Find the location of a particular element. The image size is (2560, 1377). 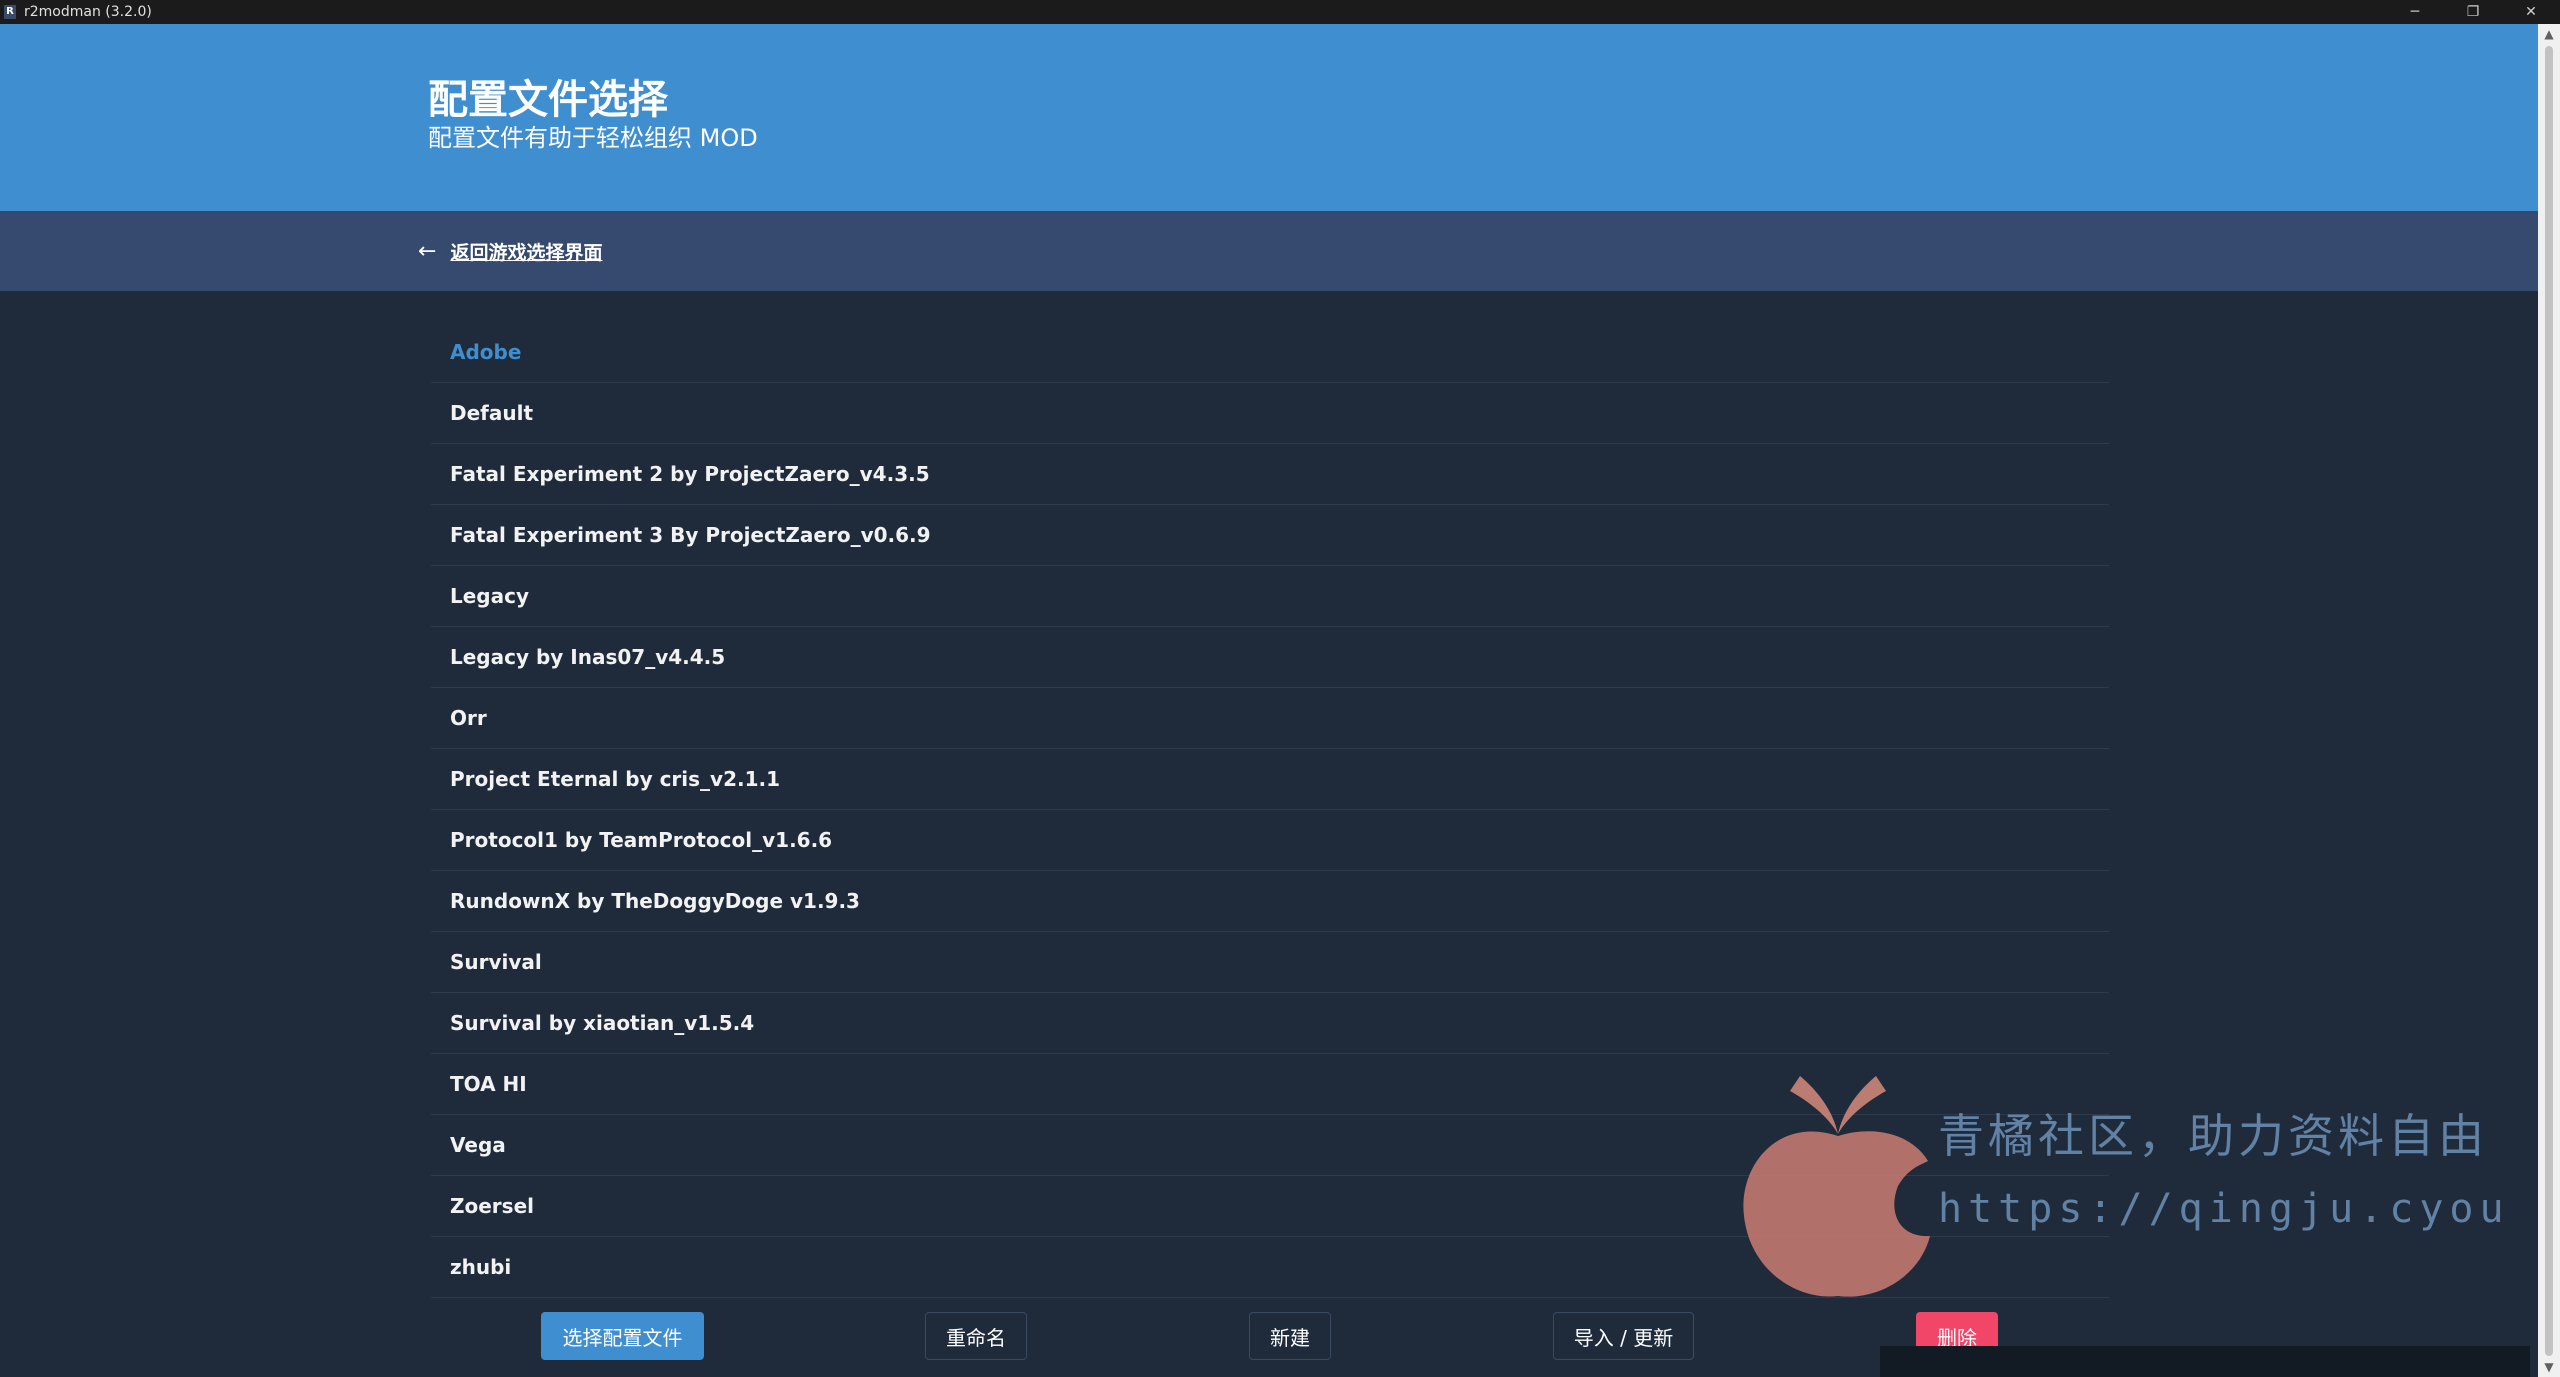

hero-banner: 配置文件选择 配置文件有助于轻松组织 MOD is located at coordinates (1269, 117).